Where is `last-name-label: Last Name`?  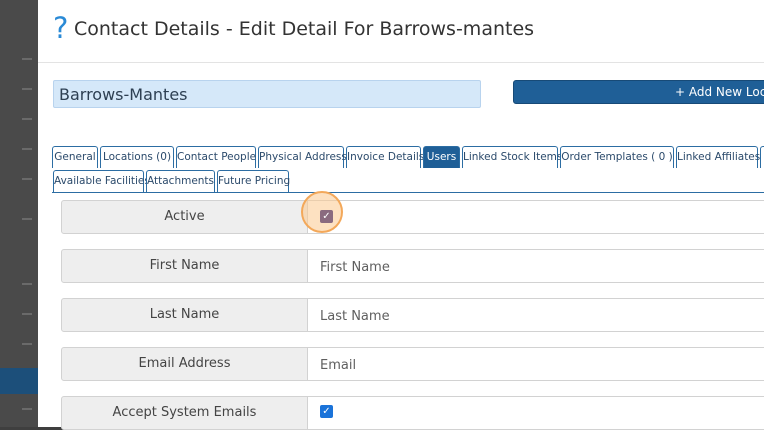 last-name-label: Last Name is located at coordinates (184, 315).